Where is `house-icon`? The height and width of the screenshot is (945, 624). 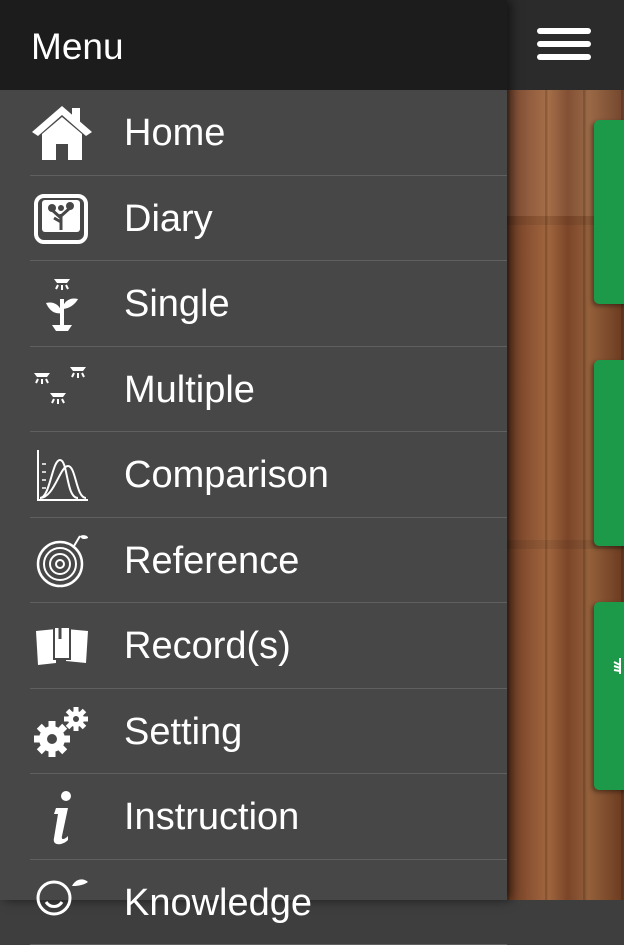
house-icon is located at coordinates (62, 133).